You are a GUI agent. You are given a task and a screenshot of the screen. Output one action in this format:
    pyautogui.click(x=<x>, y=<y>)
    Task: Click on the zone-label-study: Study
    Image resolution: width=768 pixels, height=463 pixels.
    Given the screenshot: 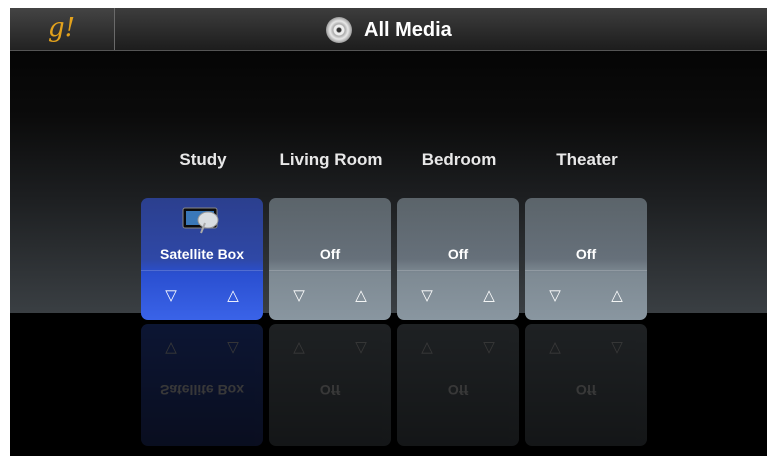 What is the action you would take?
    pyautogui.click(x=203, y=159)
    